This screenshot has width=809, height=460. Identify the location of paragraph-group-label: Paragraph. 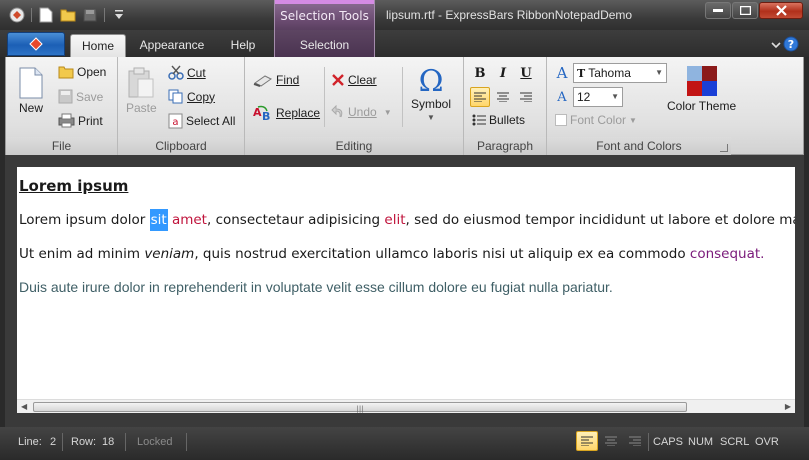
(505, 146).